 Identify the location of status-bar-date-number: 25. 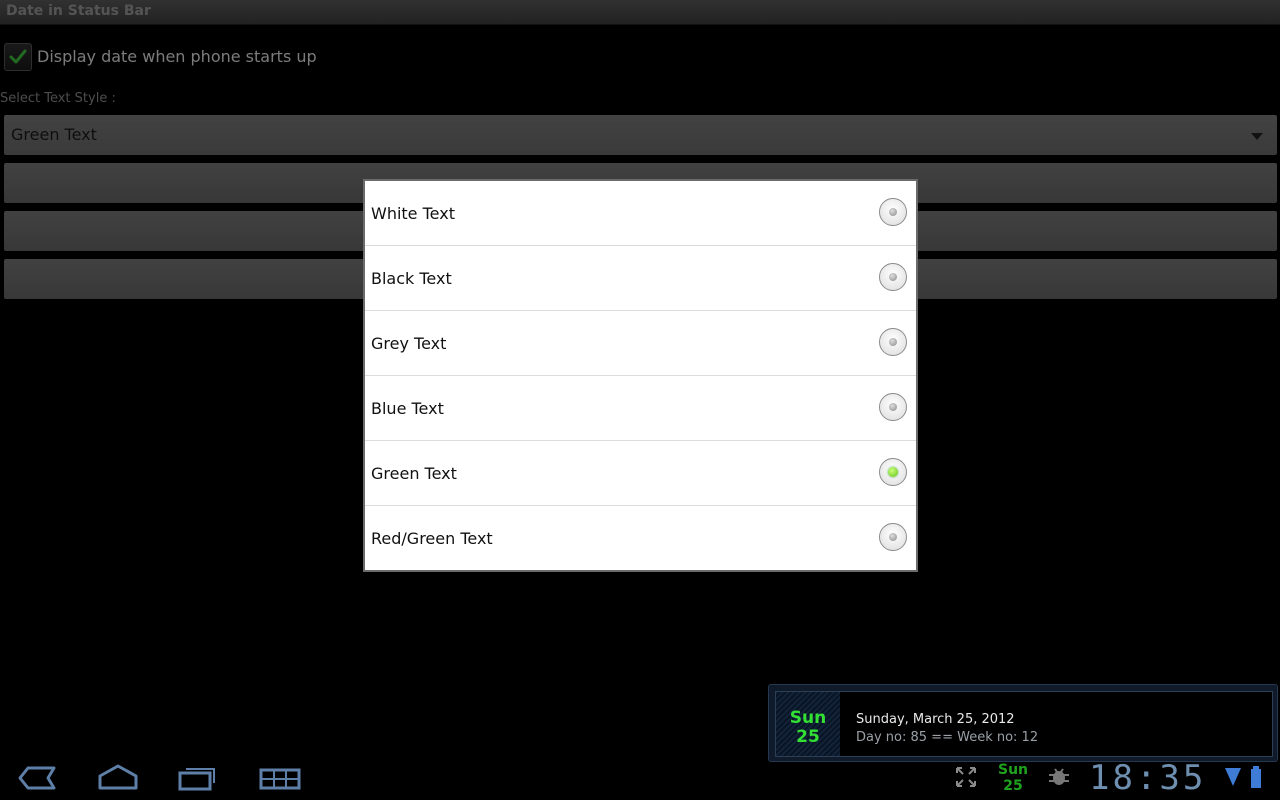
(1013, 786).